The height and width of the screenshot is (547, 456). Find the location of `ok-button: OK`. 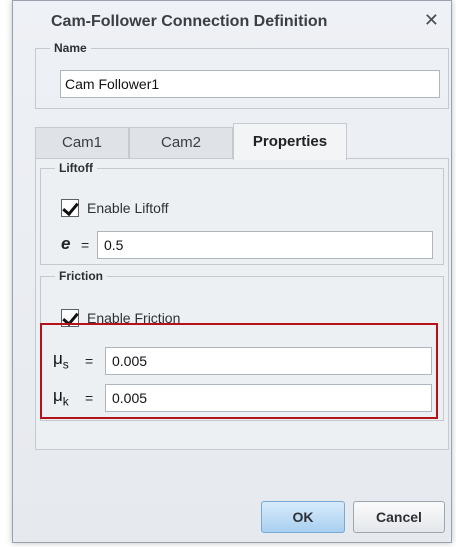

ok-button: OK is located at coordinates (303, 517).